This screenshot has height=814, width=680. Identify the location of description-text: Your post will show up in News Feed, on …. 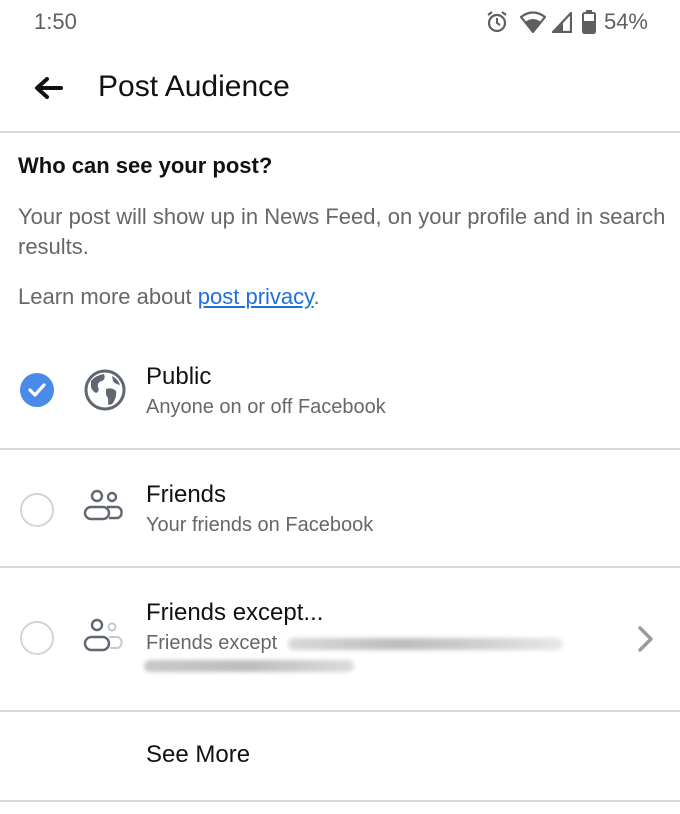
(342, 231).